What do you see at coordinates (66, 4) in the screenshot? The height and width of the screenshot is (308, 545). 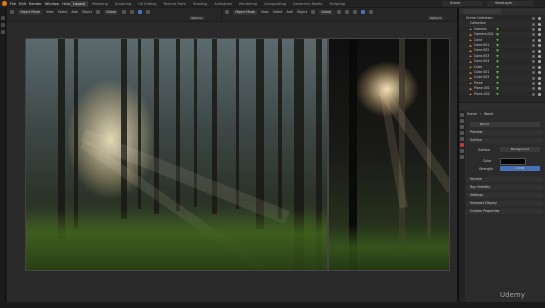 I see `menu-help: Help` at bounding box center [66, 4].